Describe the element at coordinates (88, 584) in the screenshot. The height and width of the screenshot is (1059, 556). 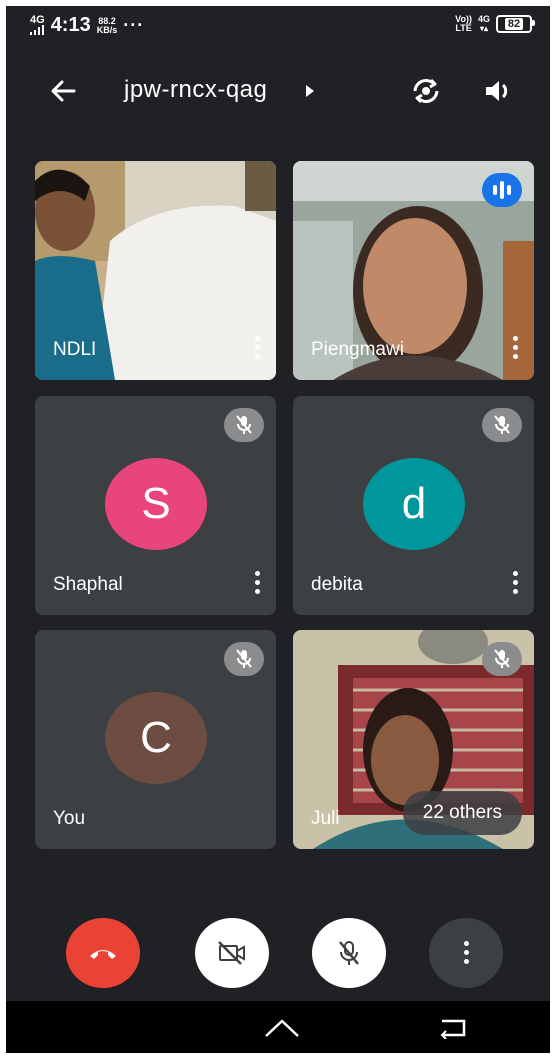
I see `participant-name: Shaphal` at that location.